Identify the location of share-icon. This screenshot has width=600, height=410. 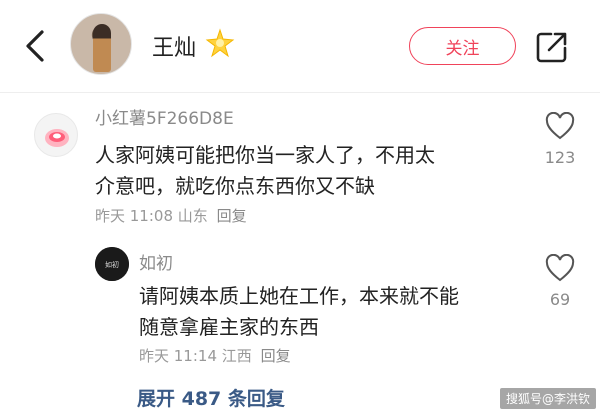
(551, 47).